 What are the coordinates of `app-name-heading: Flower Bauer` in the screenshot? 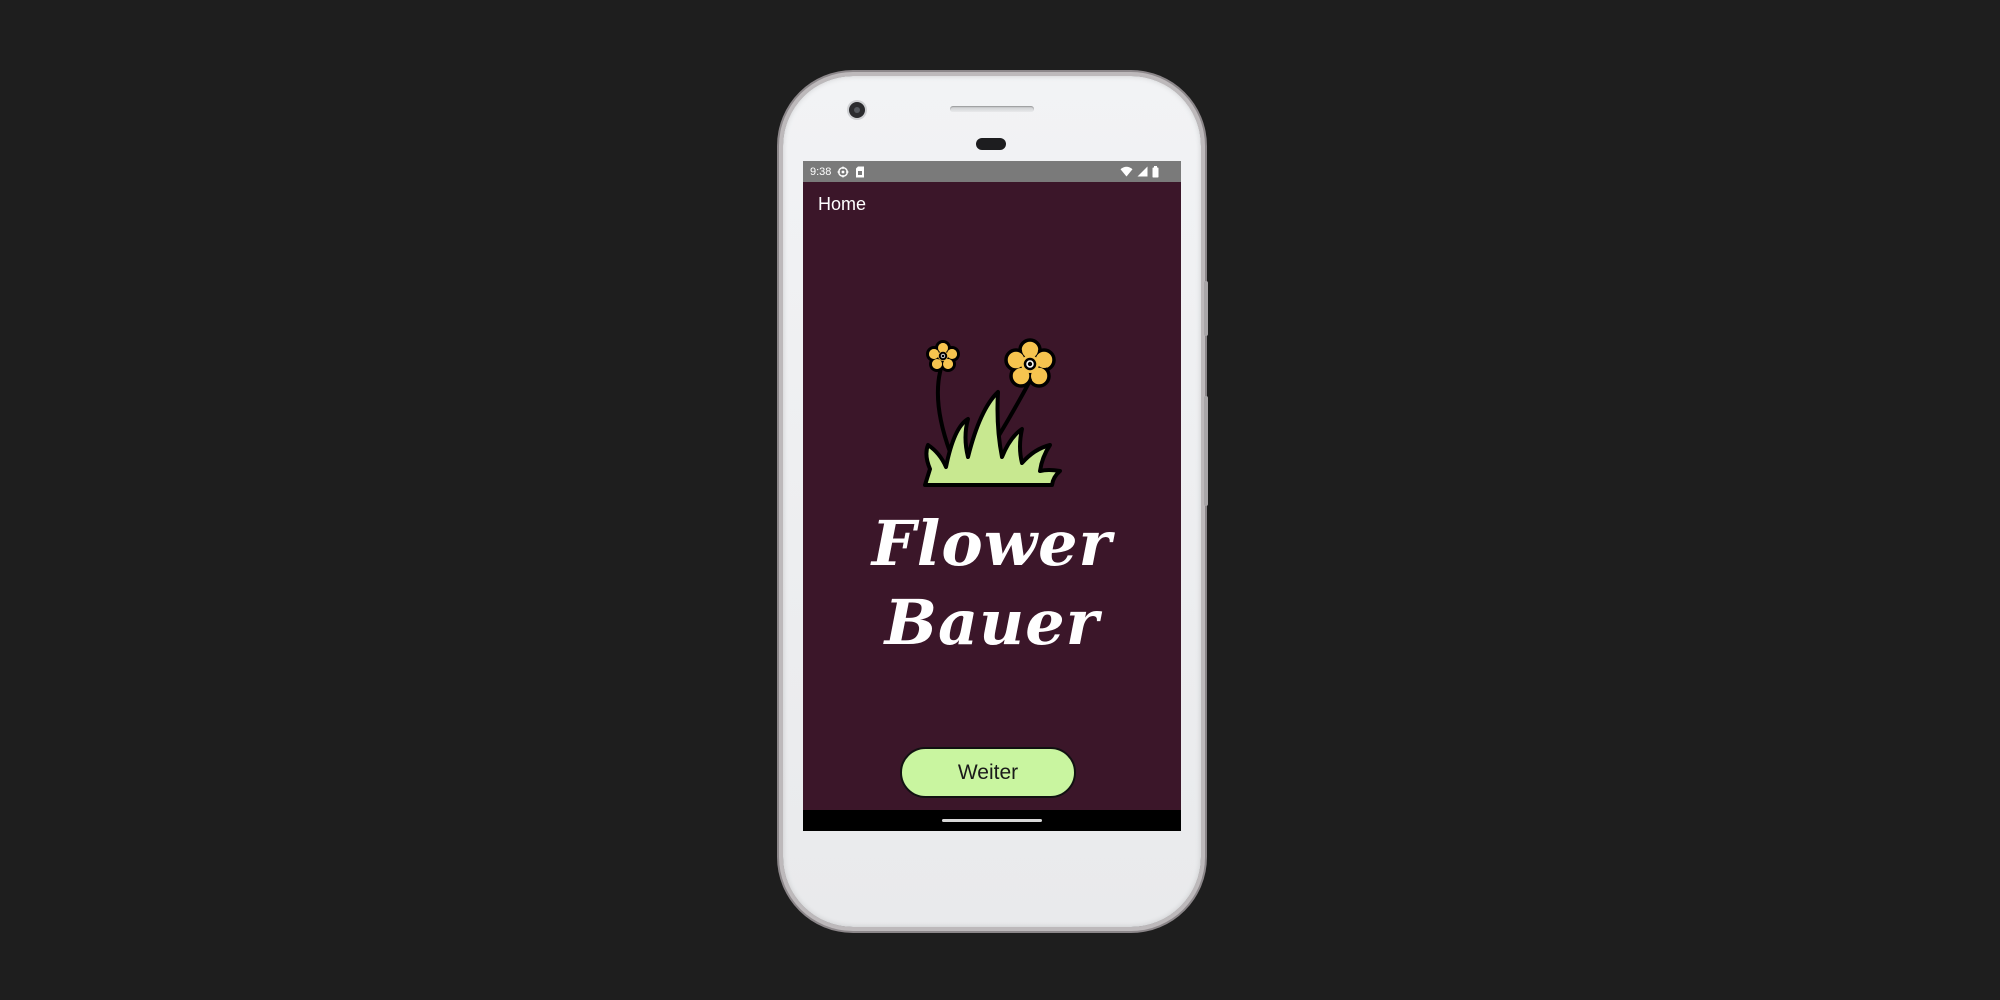 It's located at (992, 583).